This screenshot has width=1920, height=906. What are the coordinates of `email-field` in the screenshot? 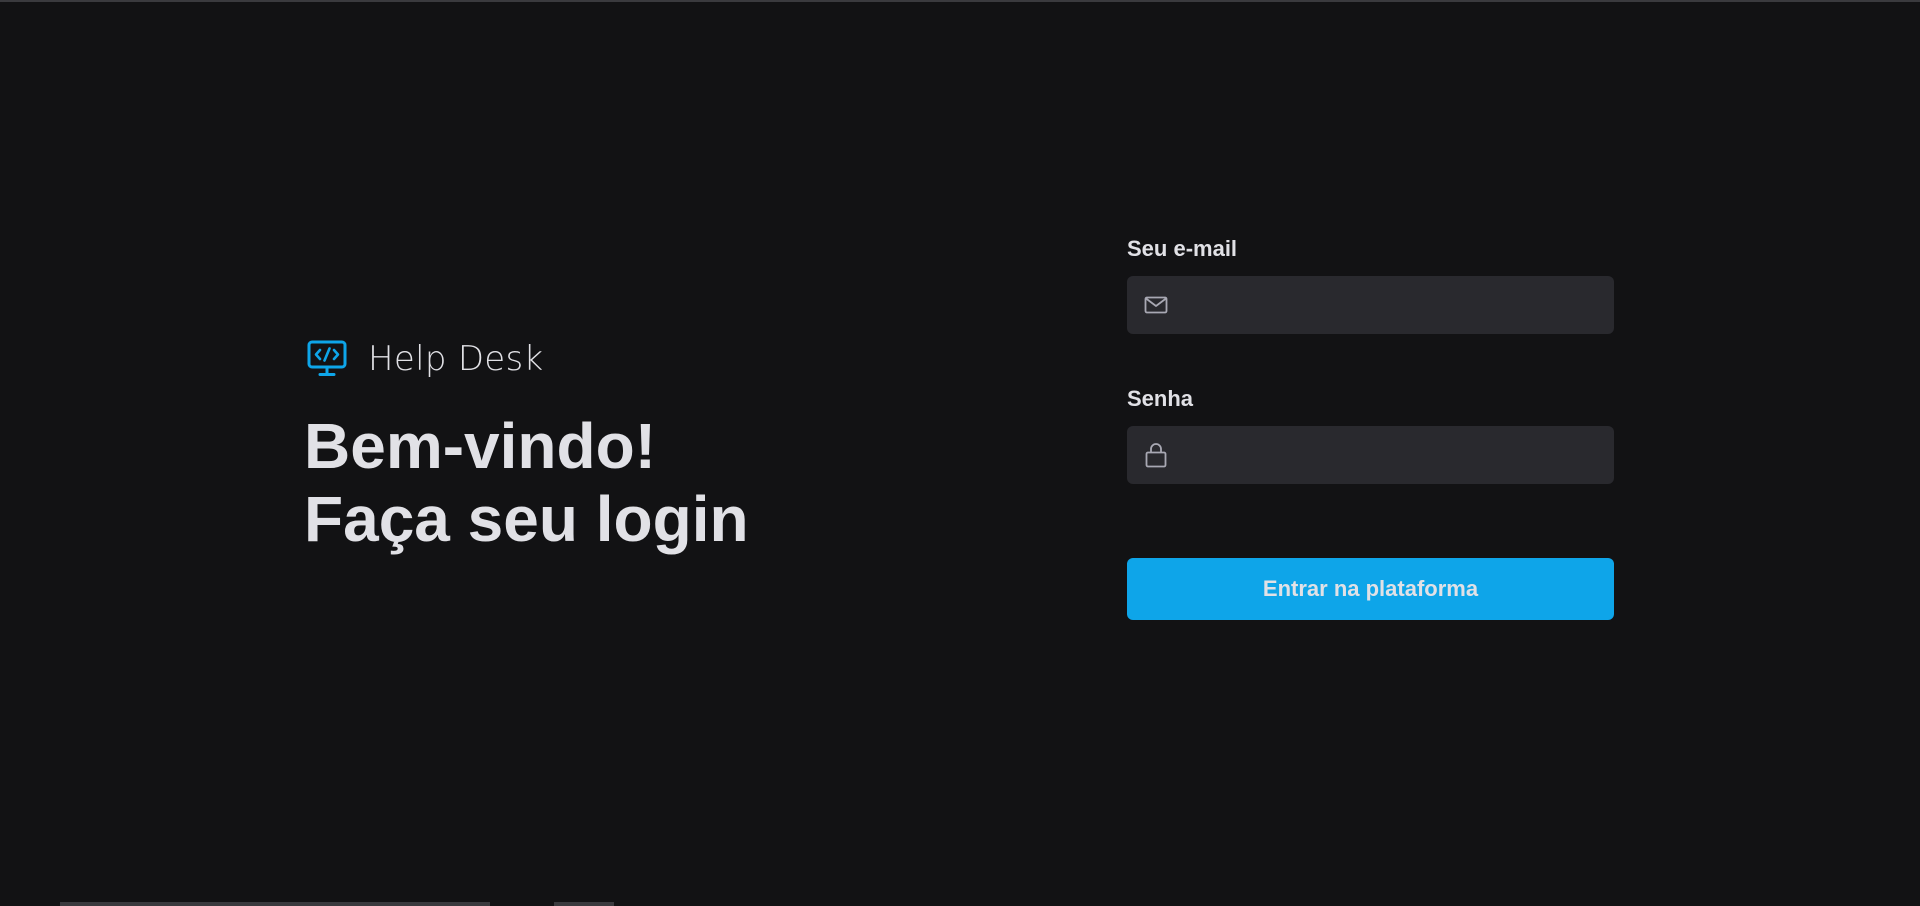 It's located at (1399, 305).